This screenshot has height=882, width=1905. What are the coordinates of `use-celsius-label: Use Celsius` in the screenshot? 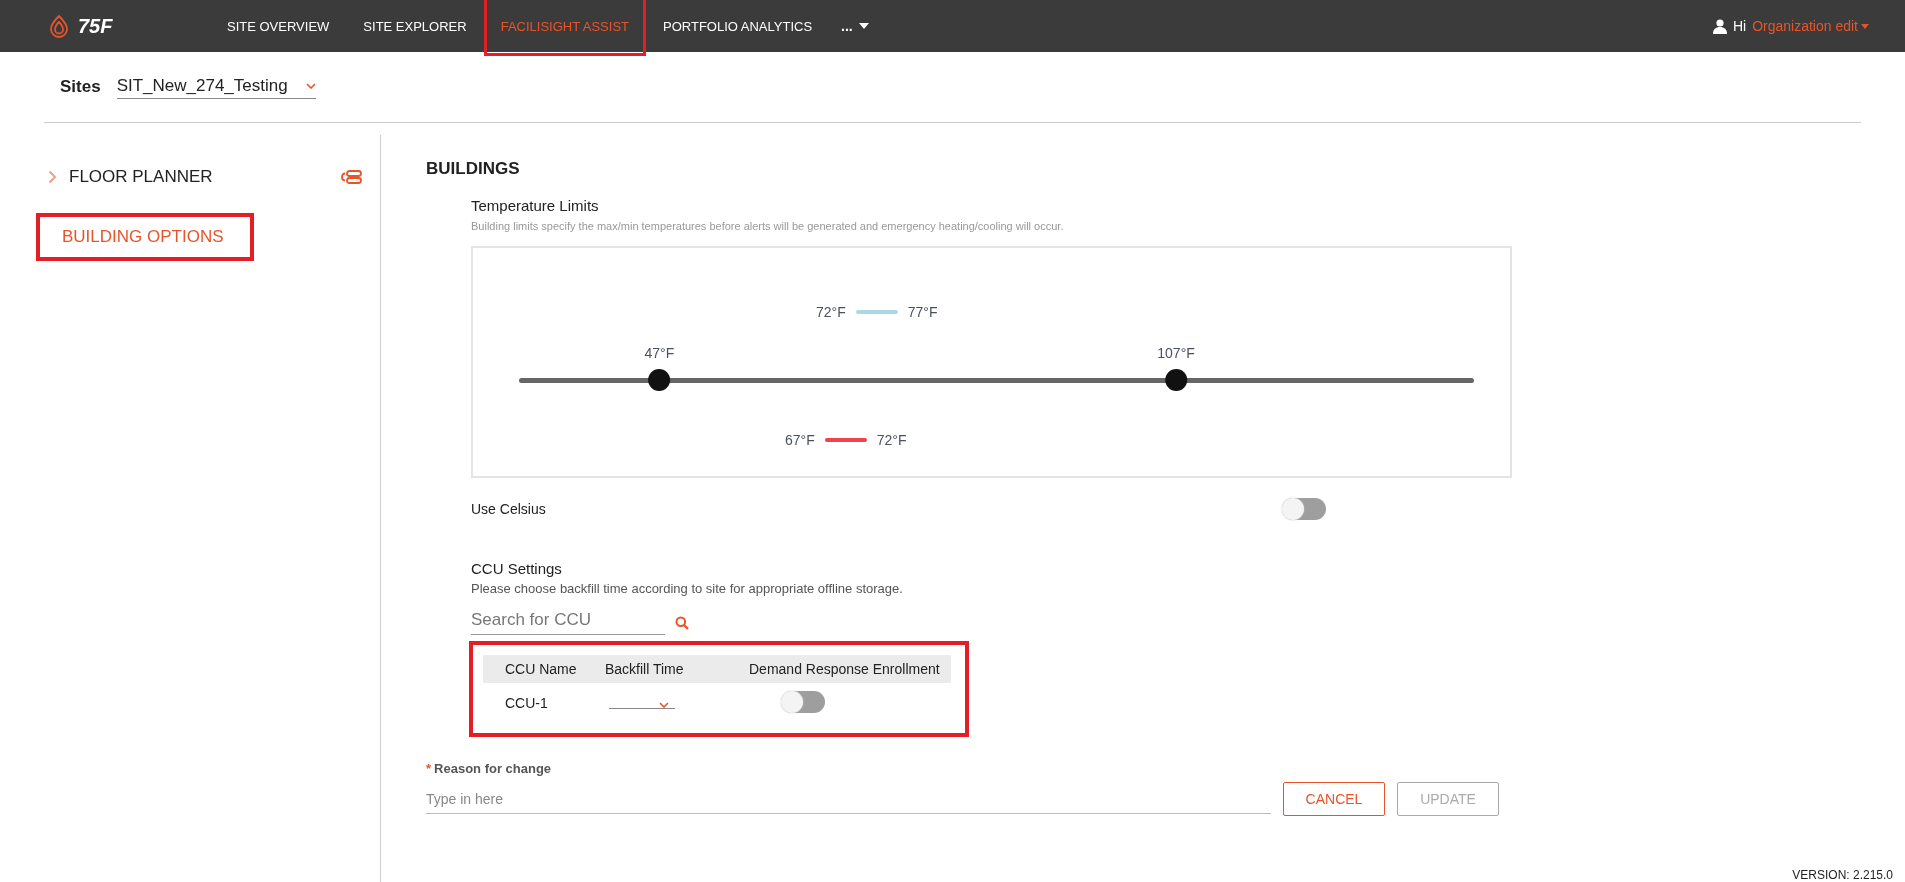 It's located at (508, 509).